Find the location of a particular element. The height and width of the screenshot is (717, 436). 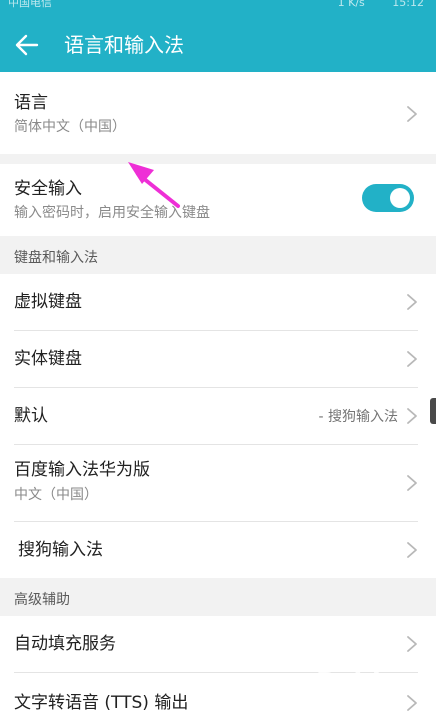

watermark-sub: 经验 is located at coordinates (354, 705).